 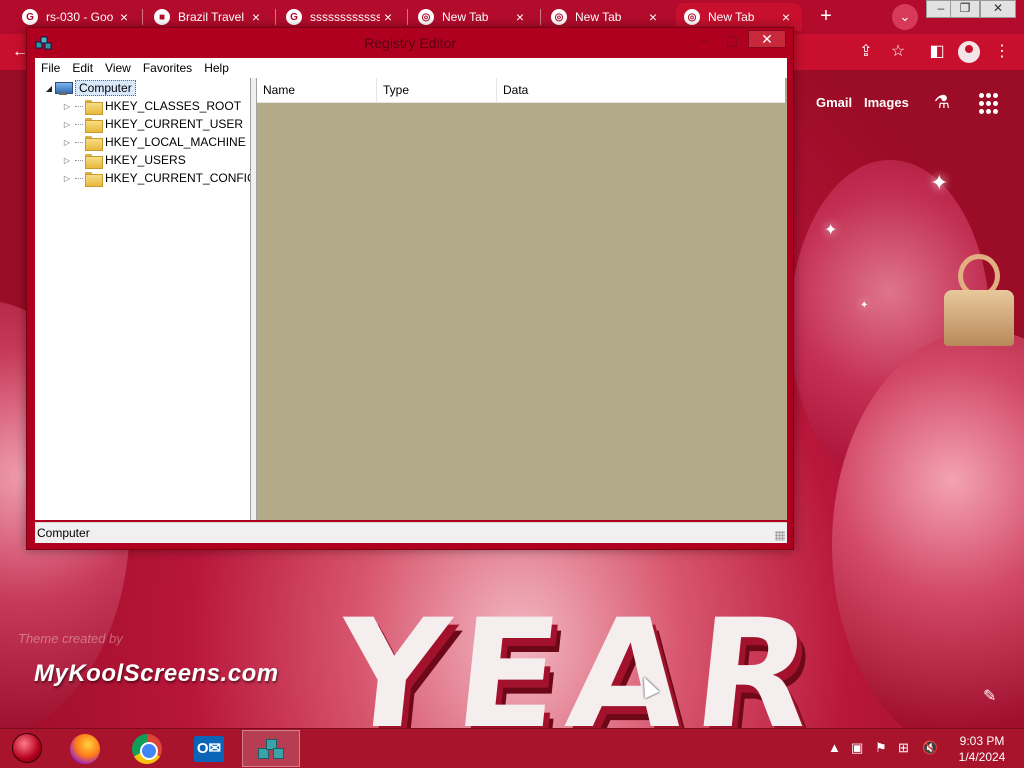 I want to click on window-titlebar: Registry Editor – ▢ ✕, so click(x=410, y=43).